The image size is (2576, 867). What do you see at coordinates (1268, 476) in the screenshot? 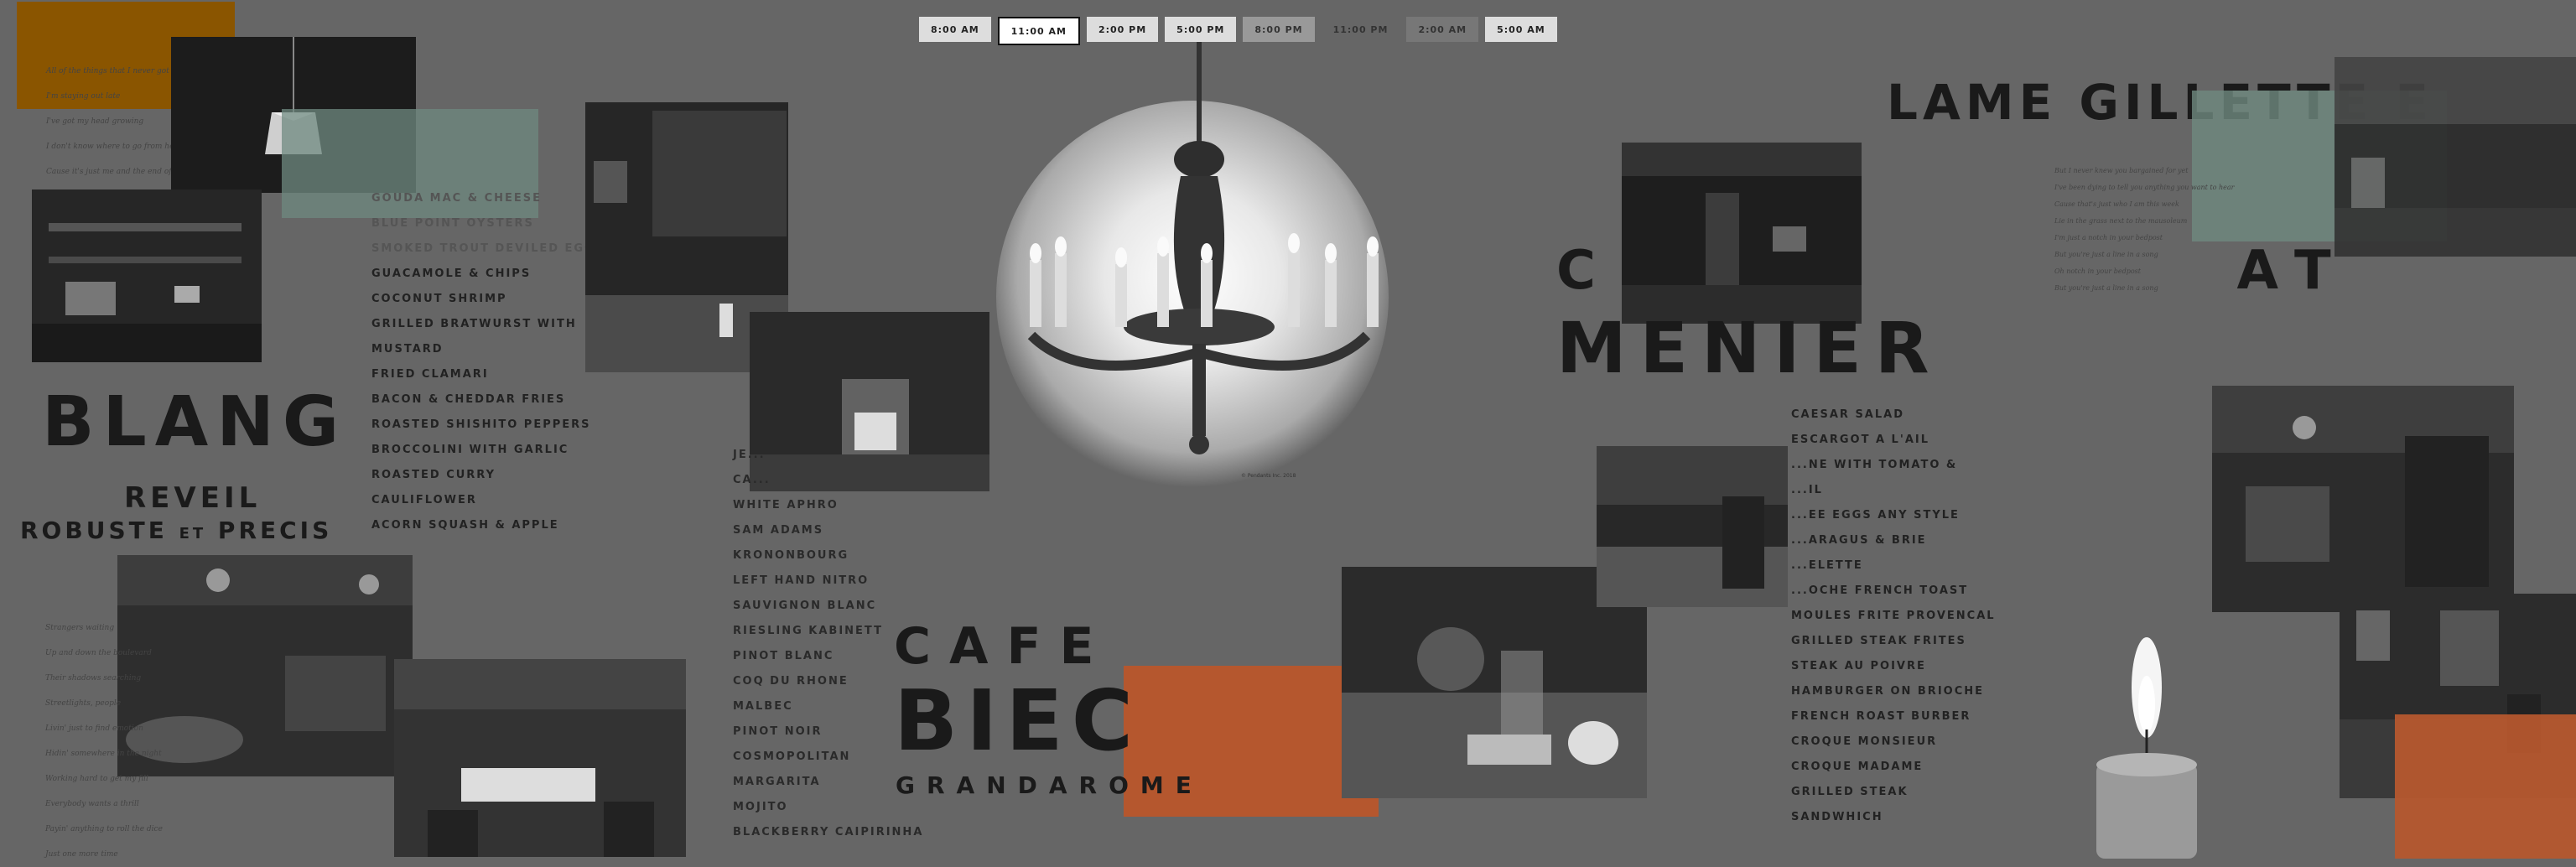
I see `chandelier-caption: © Pendants Inc. 2018` at bounding box center [1268, 476].